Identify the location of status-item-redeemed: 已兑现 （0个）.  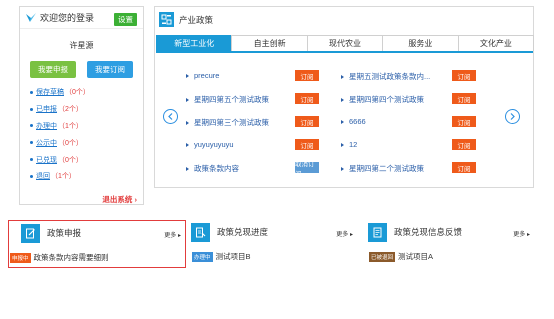
(60, 159).